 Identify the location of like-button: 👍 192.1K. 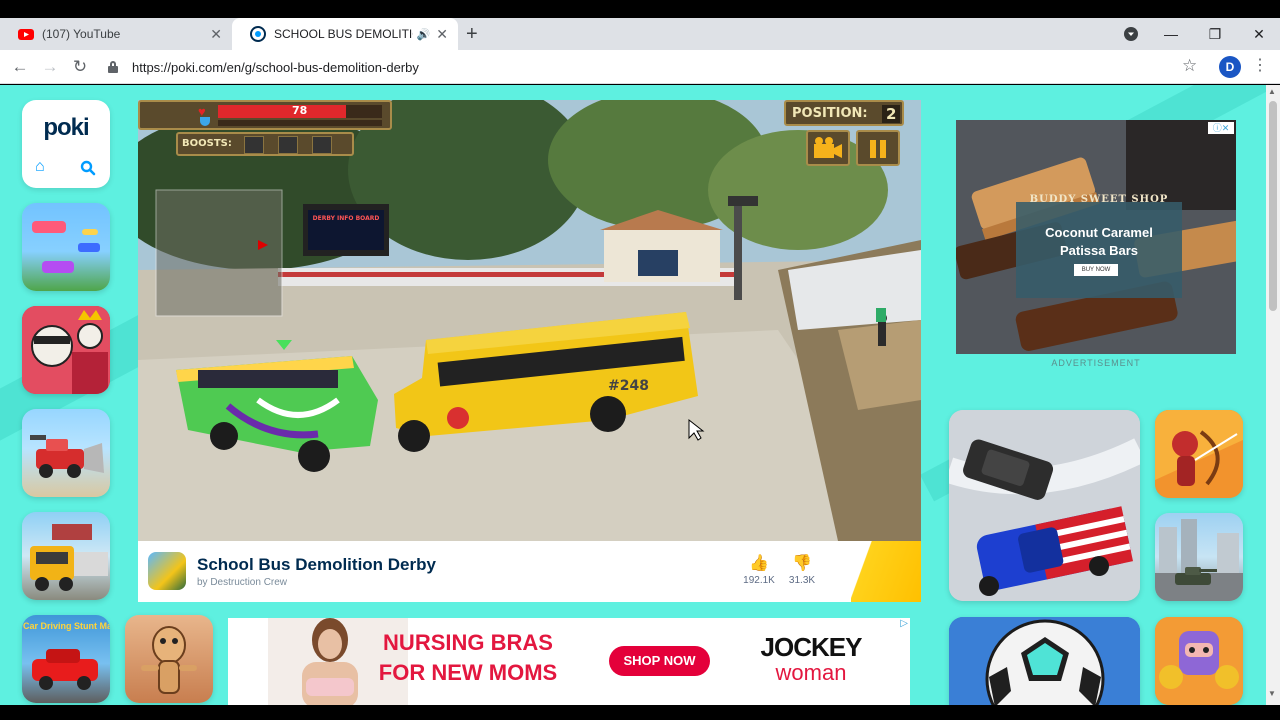
(759, 569).